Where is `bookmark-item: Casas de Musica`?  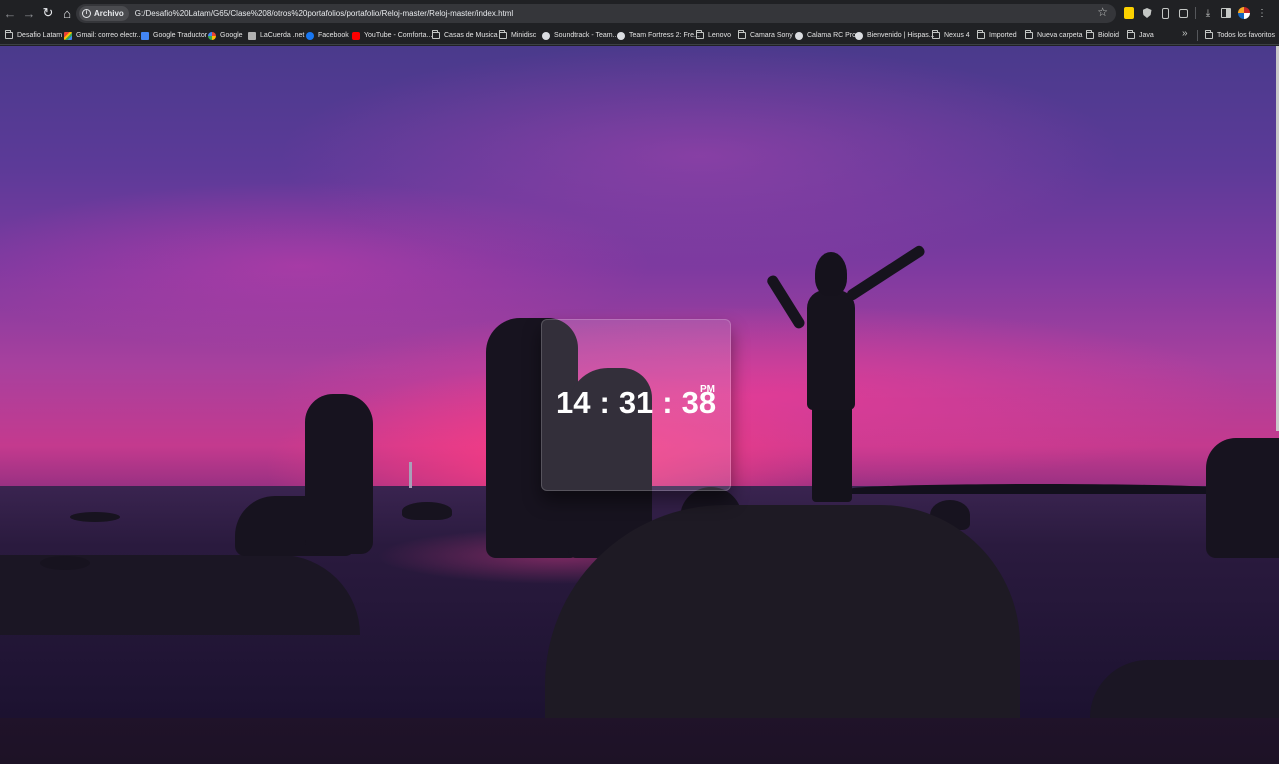
bookmark-item: Casas de Musica is located at coordinates (465, 35).